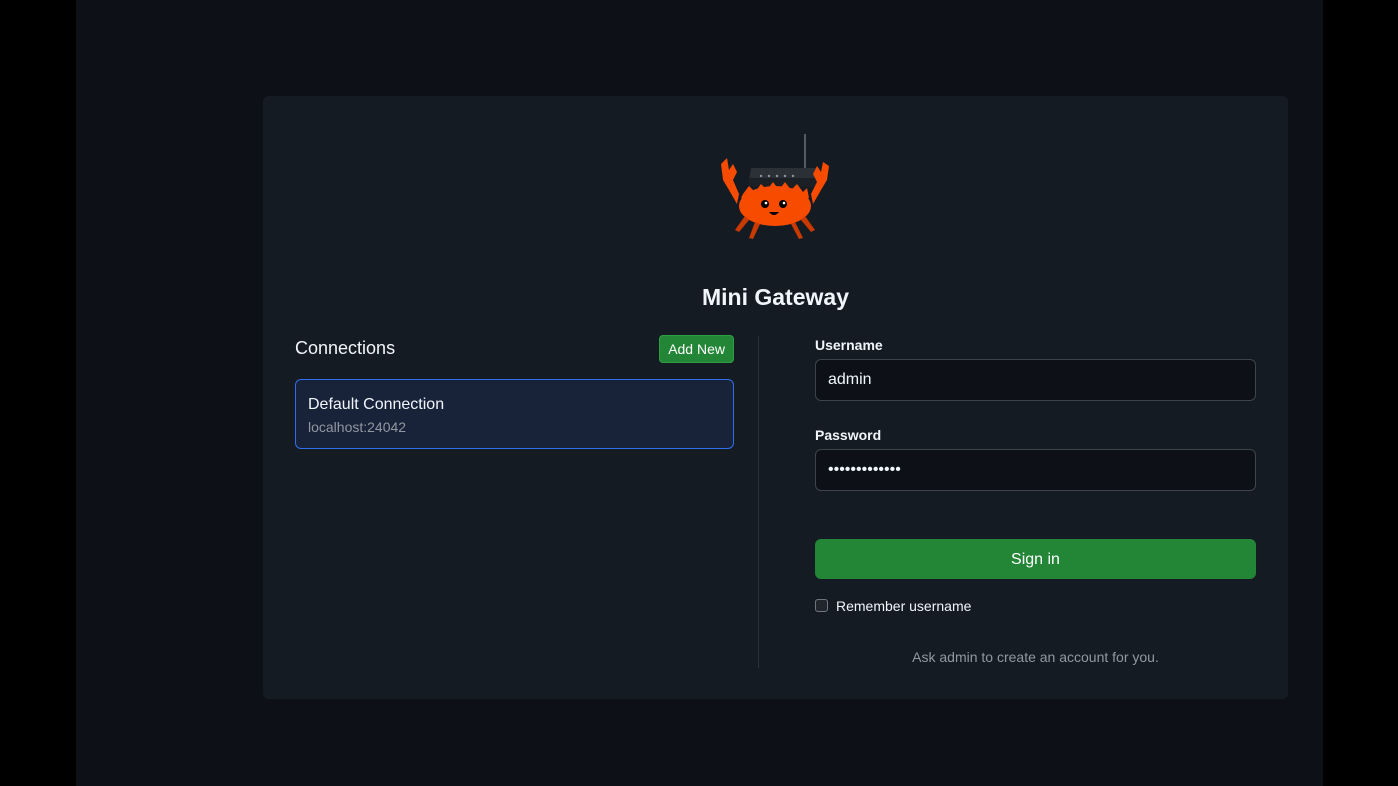  I want to click on username-label: Username, so click(849, 345).